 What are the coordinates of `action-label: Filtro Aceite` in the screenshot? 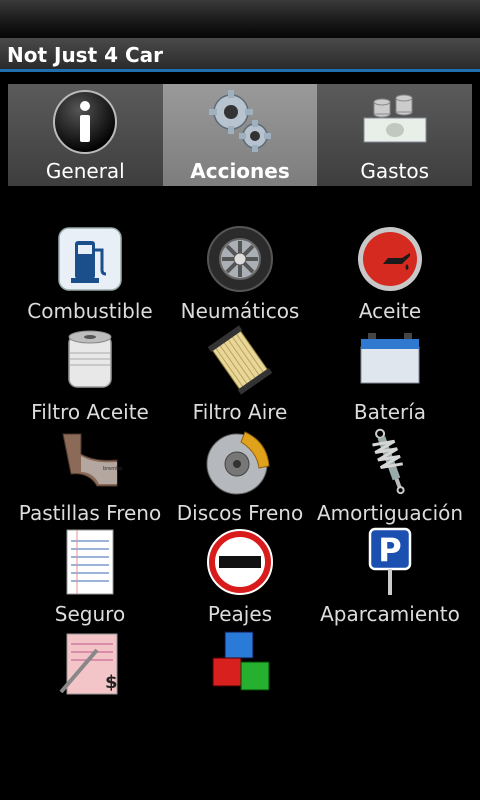 It's located at (90, 412).